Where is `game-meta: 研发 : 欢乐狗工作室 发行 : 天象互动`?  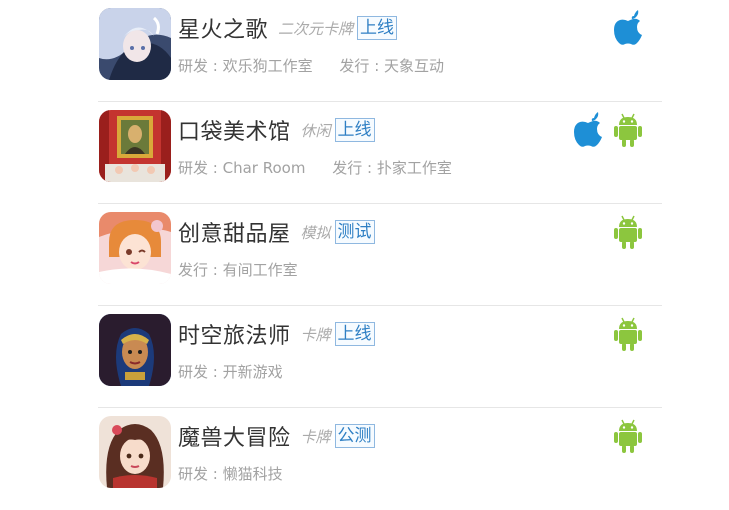
game-meta: 研发 : 欢乐狗工作室 发行 : 天象互动 is located at coordinates (311, 66).